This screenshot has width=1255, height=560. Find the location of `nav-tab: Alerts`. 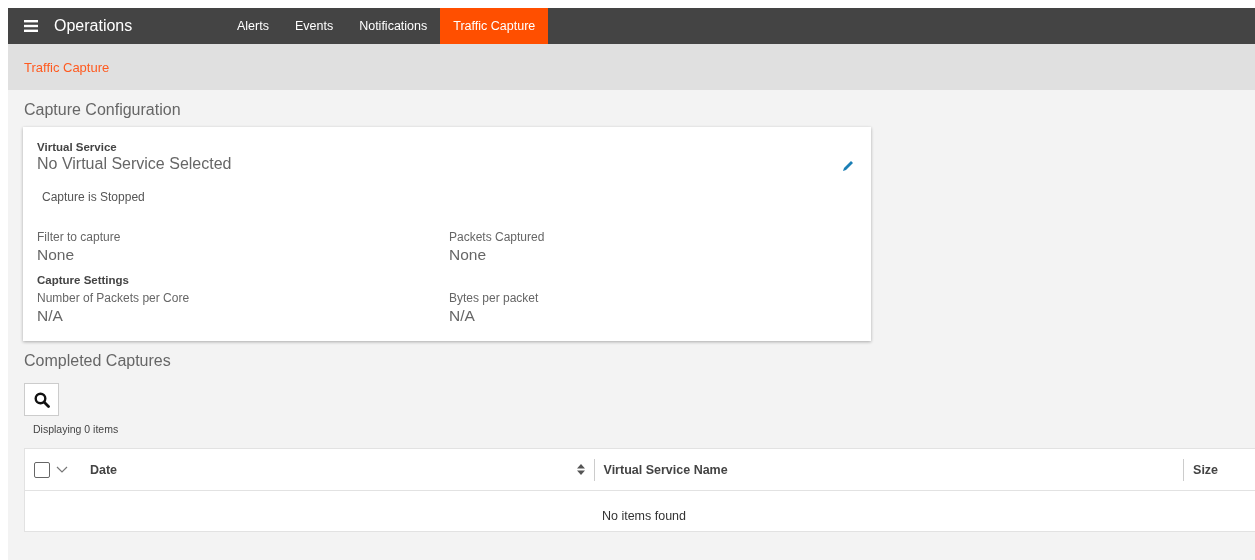

nav-tab: Alerts is located at coordinates (253, 26).